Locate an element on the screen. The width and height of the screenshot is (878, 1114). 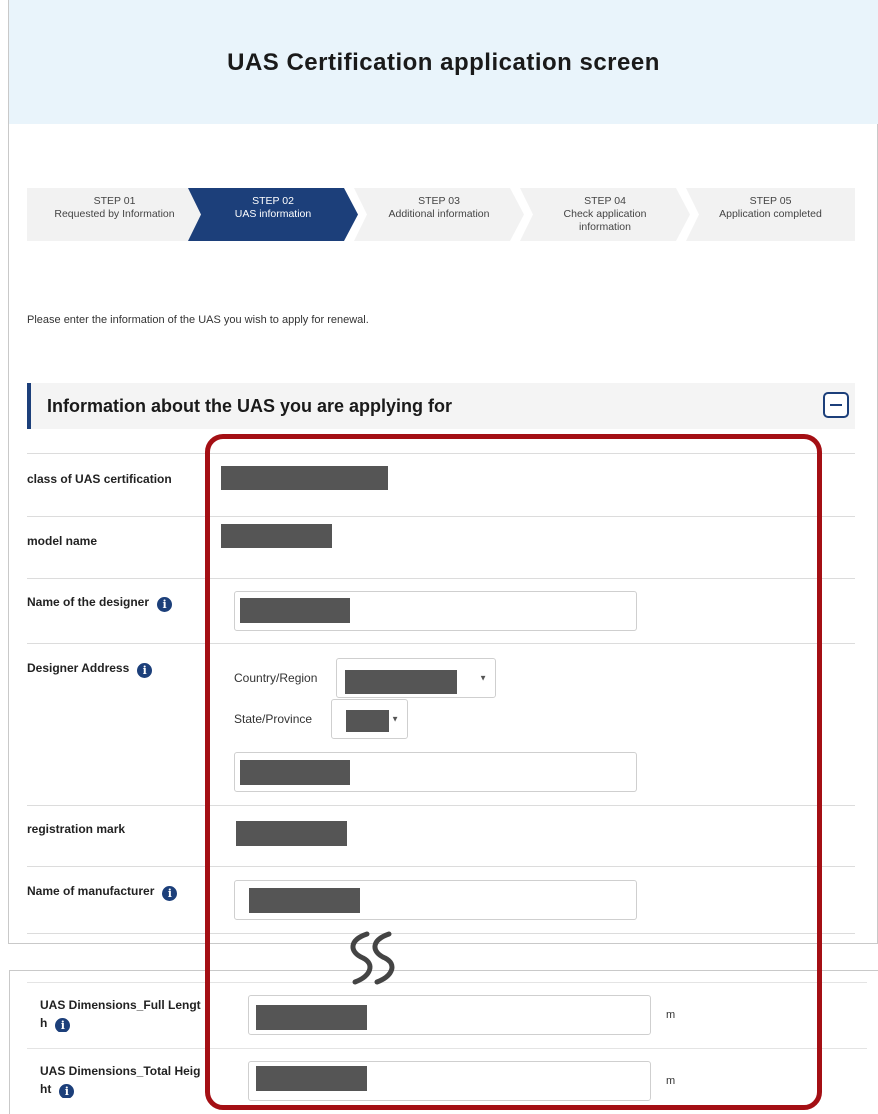
class-value-redacted is located at coordinates (304, 478).